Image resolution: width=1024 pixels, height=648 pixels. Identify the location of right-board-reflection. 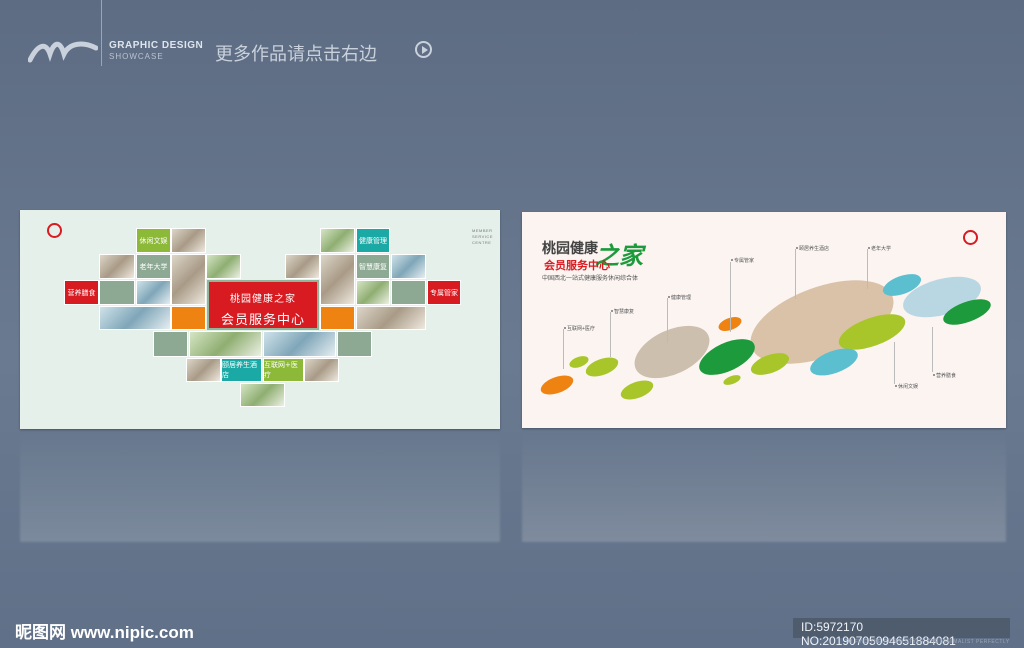
(764, 487).